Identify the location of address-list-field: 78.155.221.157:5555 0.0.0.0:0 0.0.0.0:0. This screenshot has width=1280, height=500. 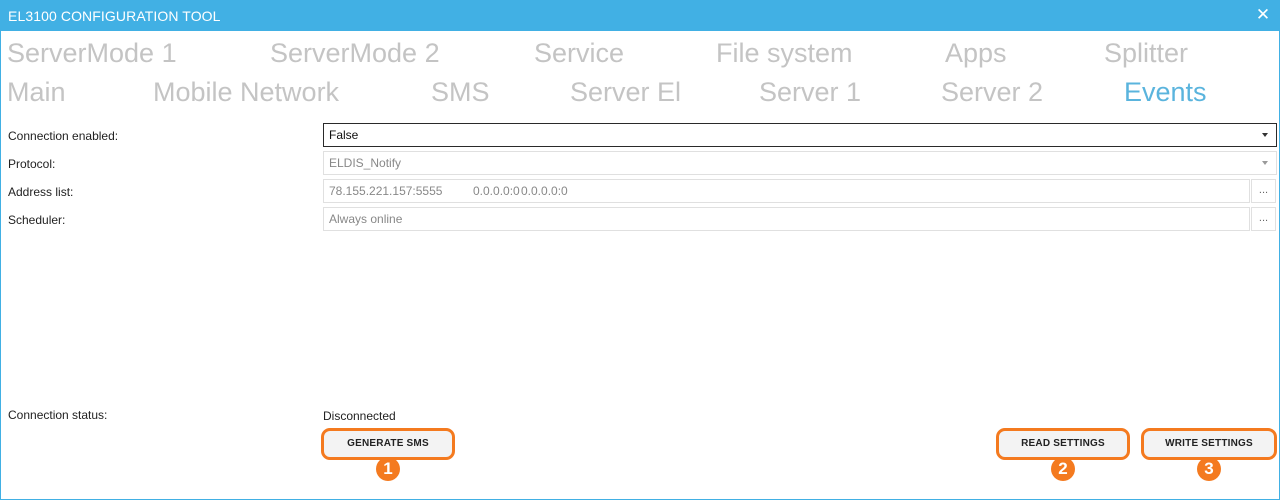
(786, 191).